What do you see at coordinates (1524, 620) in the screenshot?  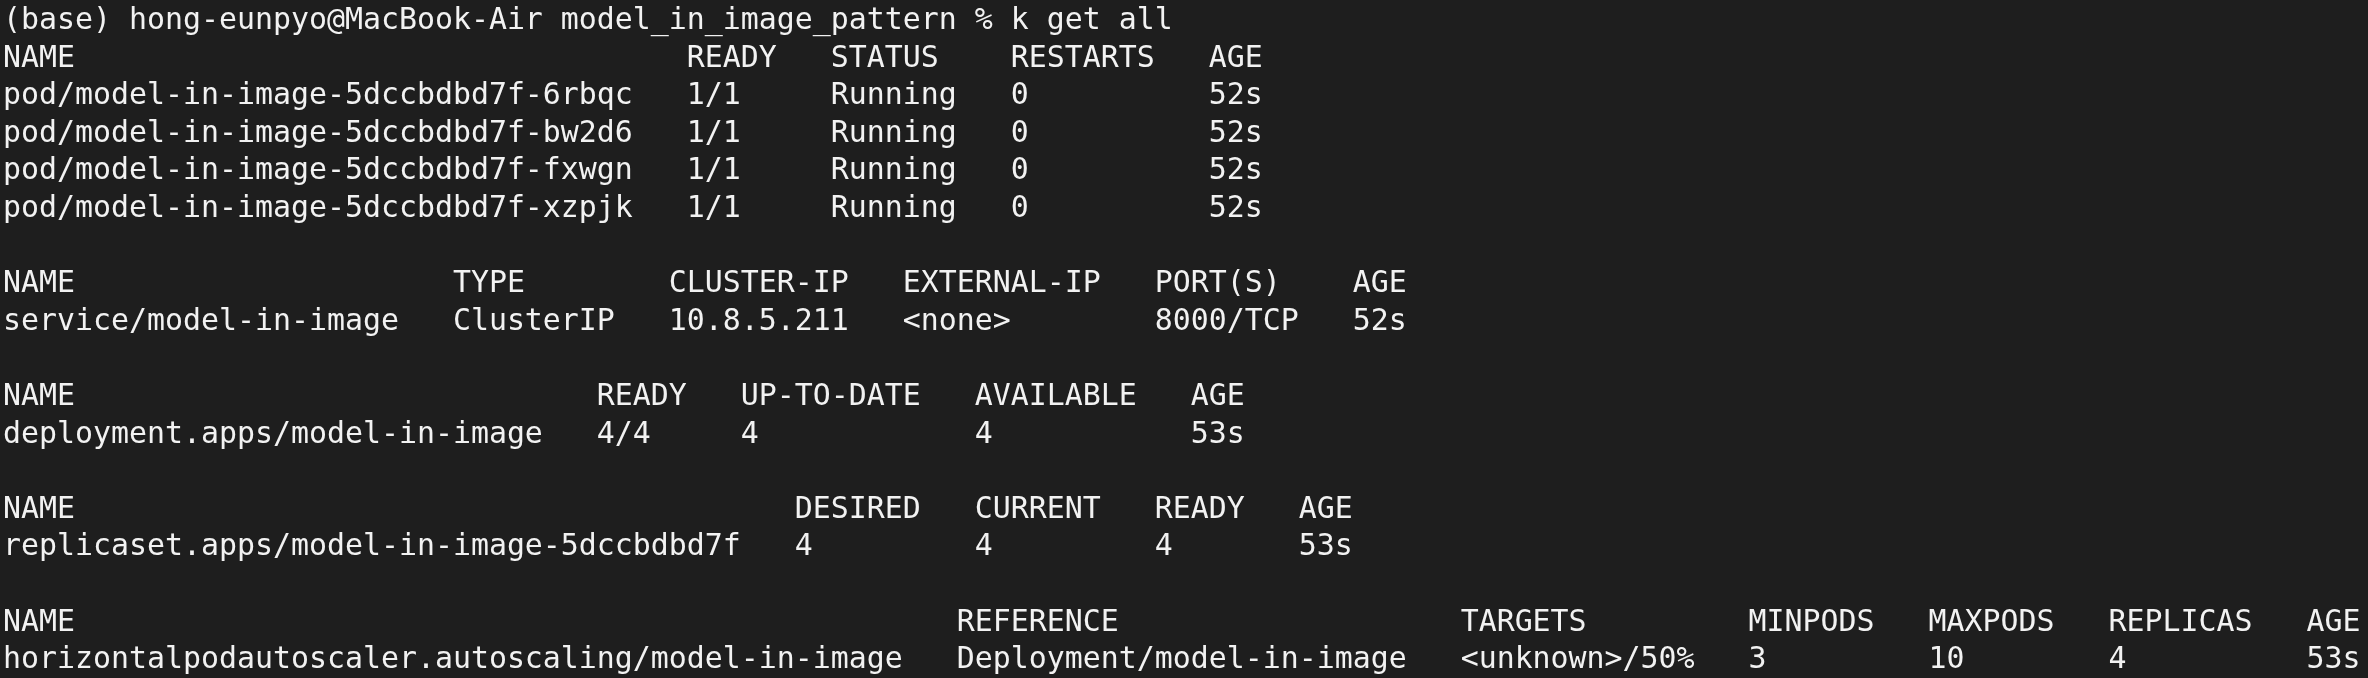 I see `column-header: TARGETS` at bounding box center [1524, 620].